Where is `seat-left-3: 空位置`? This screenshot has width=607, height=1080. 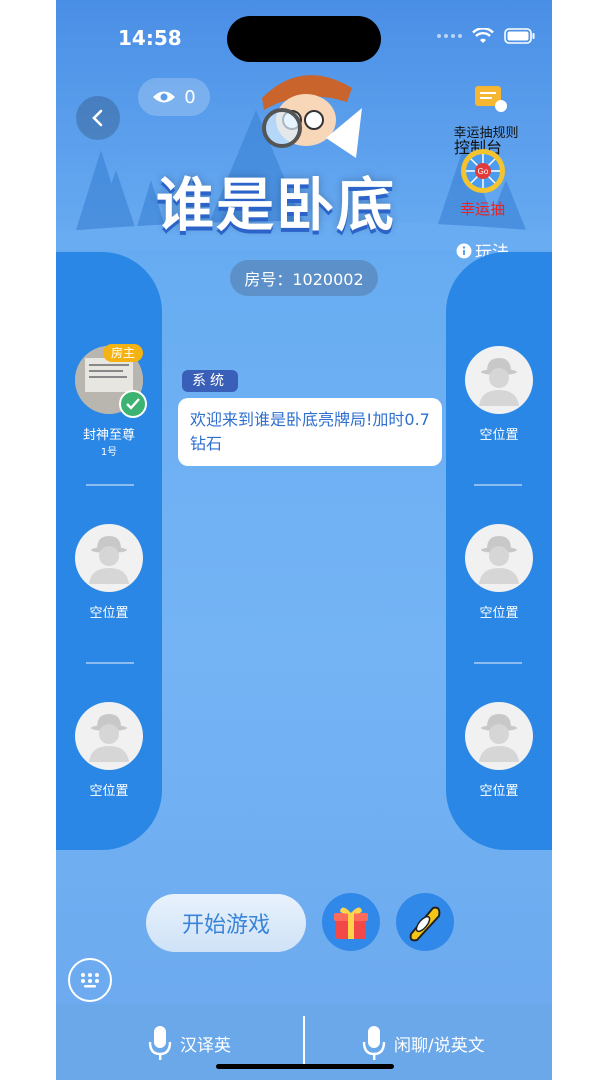 seat-left-3: 空位置 is located at coordinates (109, 750).